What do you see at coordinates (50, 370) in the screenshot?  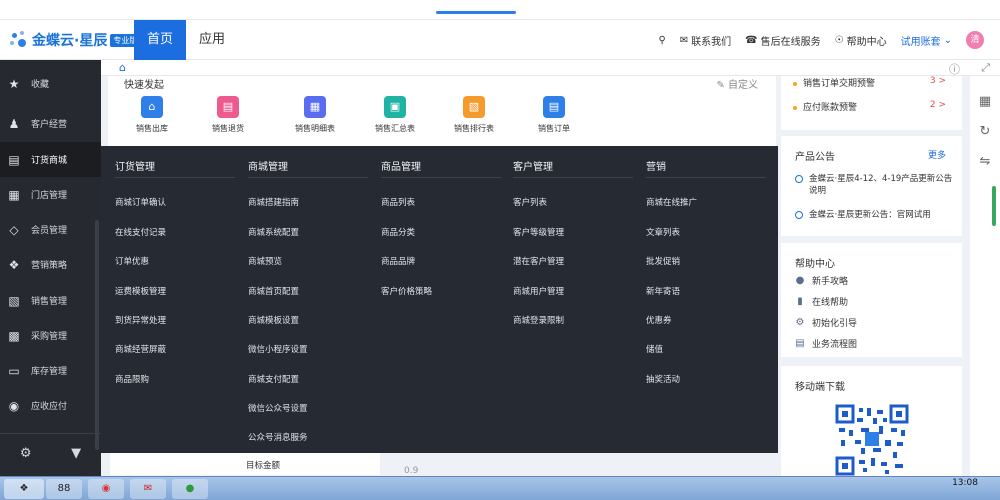 I see `sidebar-item-inventory: ▭ 库存管理` at bounding box center [50, 370].